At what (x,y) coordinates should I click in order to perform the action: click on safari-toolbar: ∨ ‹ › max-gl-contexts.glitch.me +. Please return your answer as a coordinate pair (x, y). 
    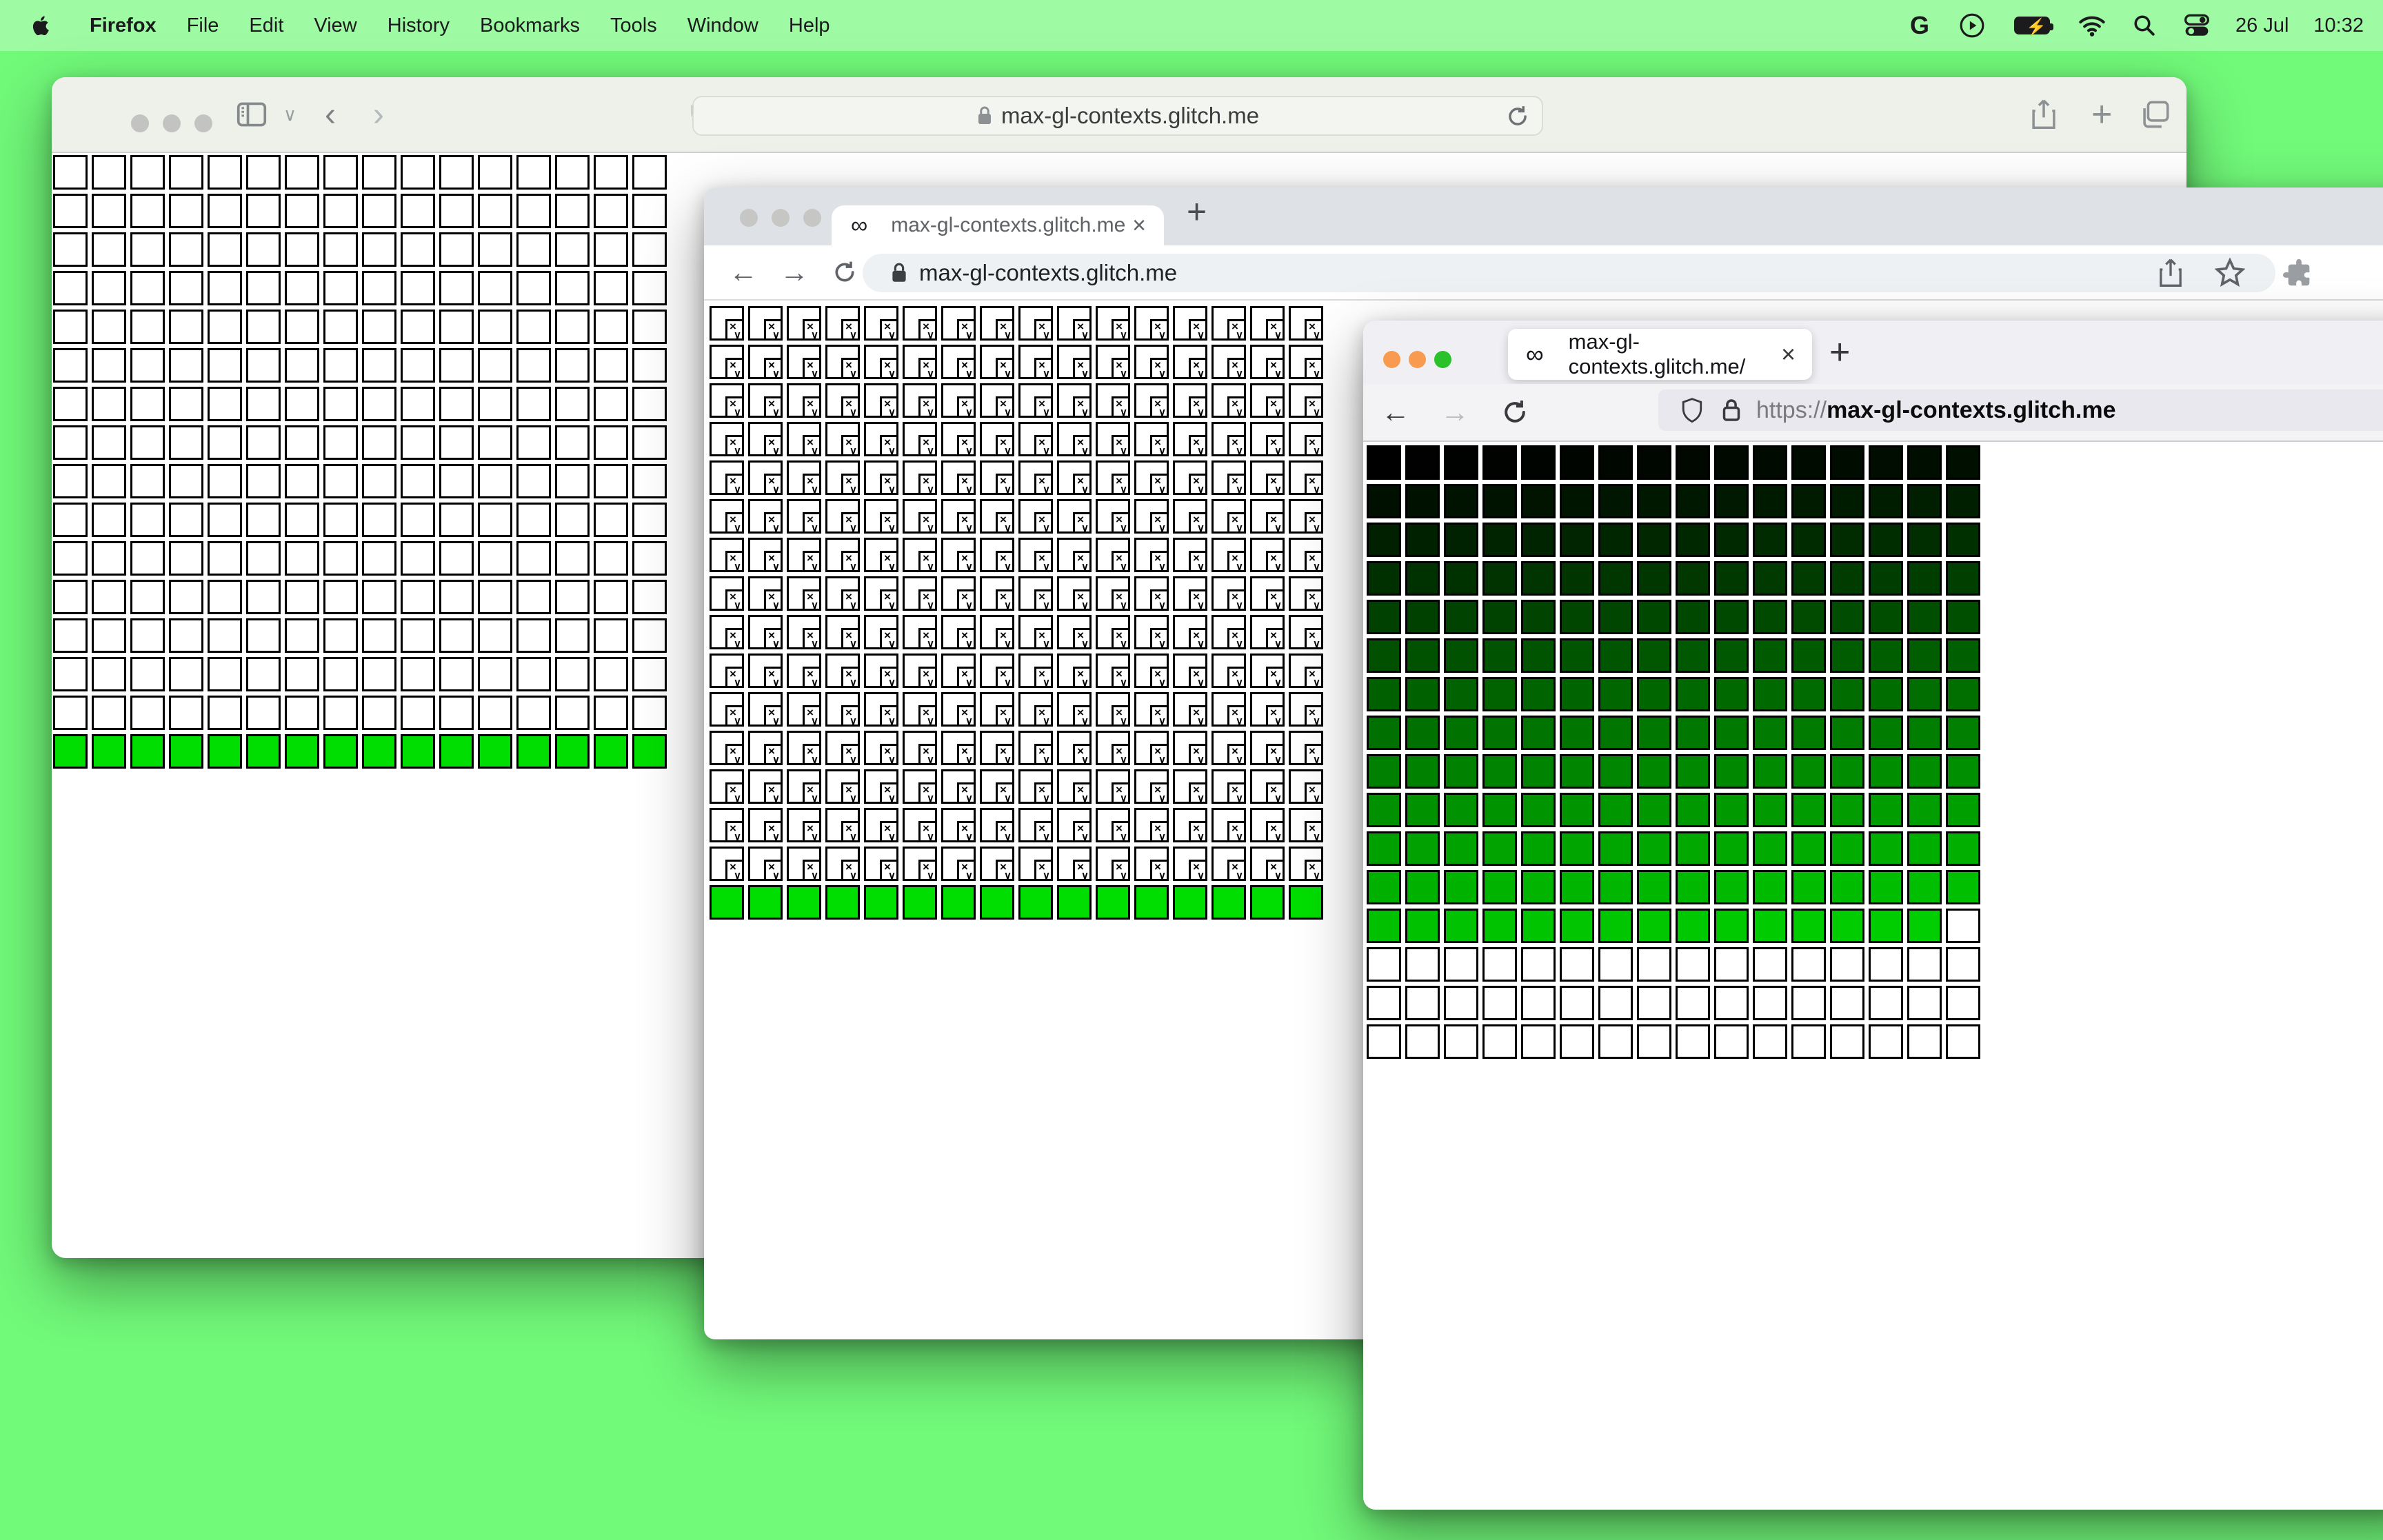
    Looking at the image, I should click on (1119, 115).